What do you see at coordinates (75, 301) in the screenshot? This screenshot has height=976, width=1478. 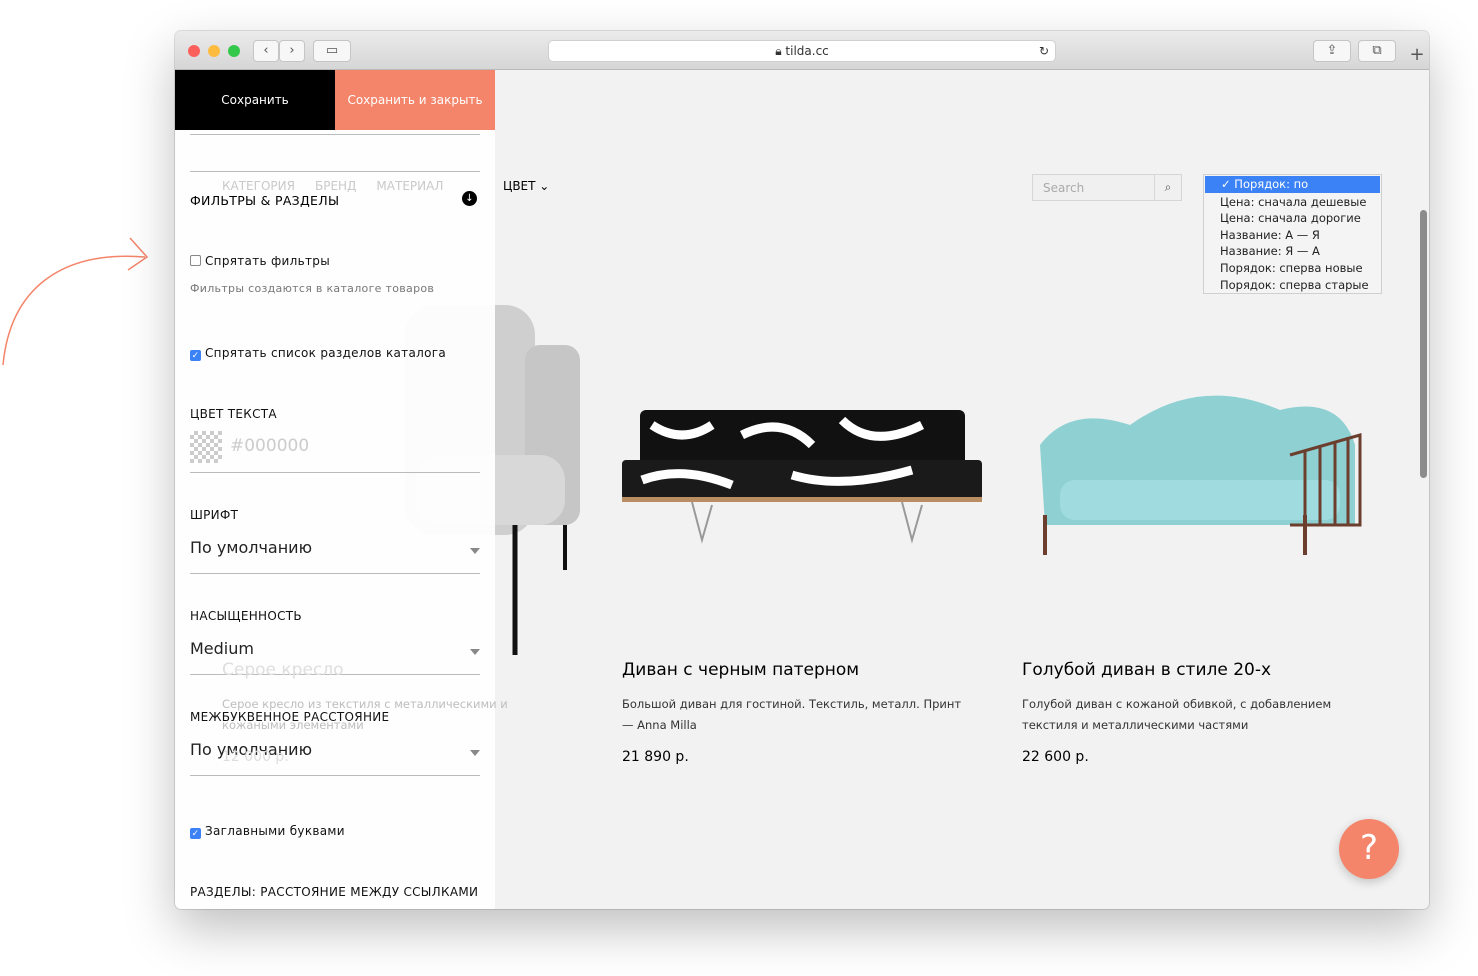 I see `decorative-arrow` at bounding box center [75, 301].